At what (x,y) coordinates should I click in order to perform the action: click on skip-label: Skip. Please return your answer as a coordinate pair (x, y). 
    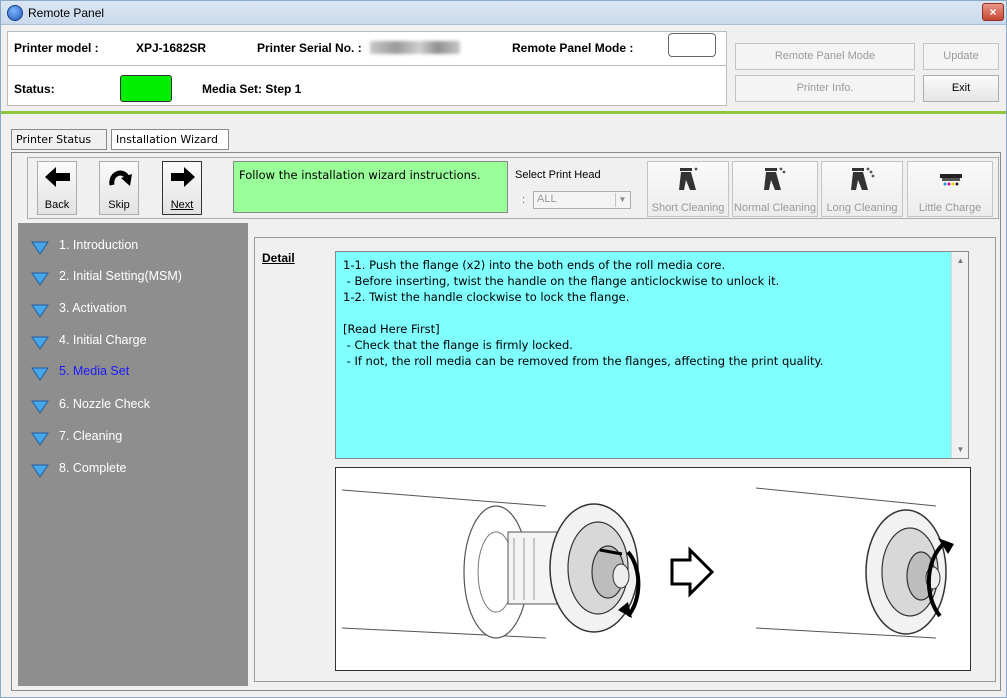
    Looking at the image, I should click on (119, 205).